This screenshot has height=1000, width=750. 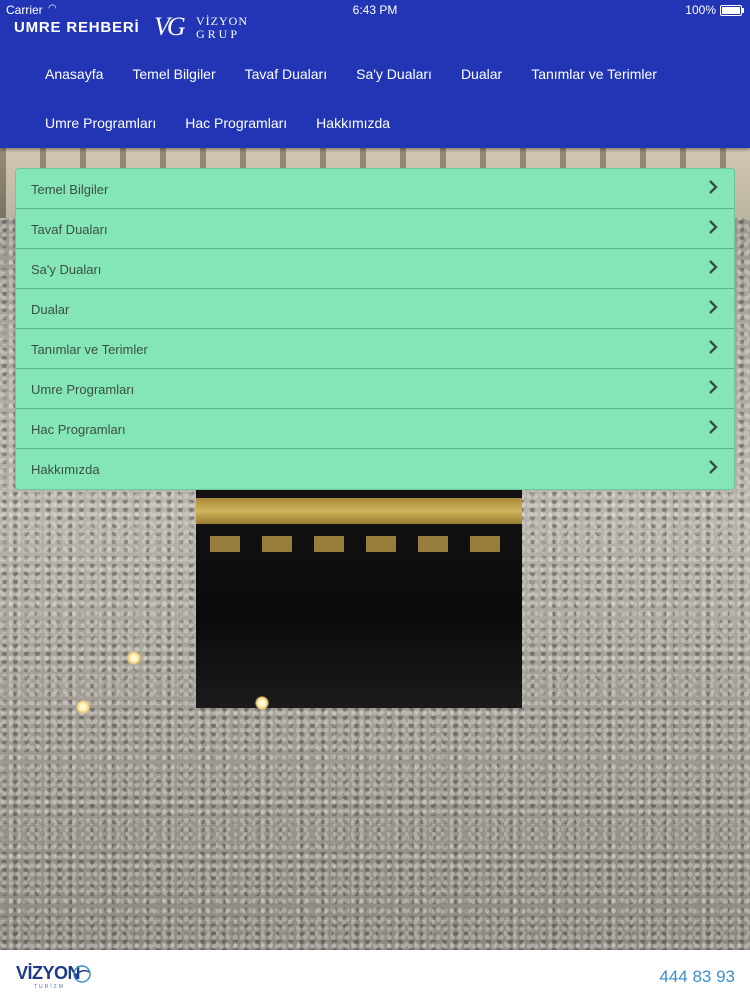 I want to click on menu-item-dualar: Dualar, so click(x=375, y=309).